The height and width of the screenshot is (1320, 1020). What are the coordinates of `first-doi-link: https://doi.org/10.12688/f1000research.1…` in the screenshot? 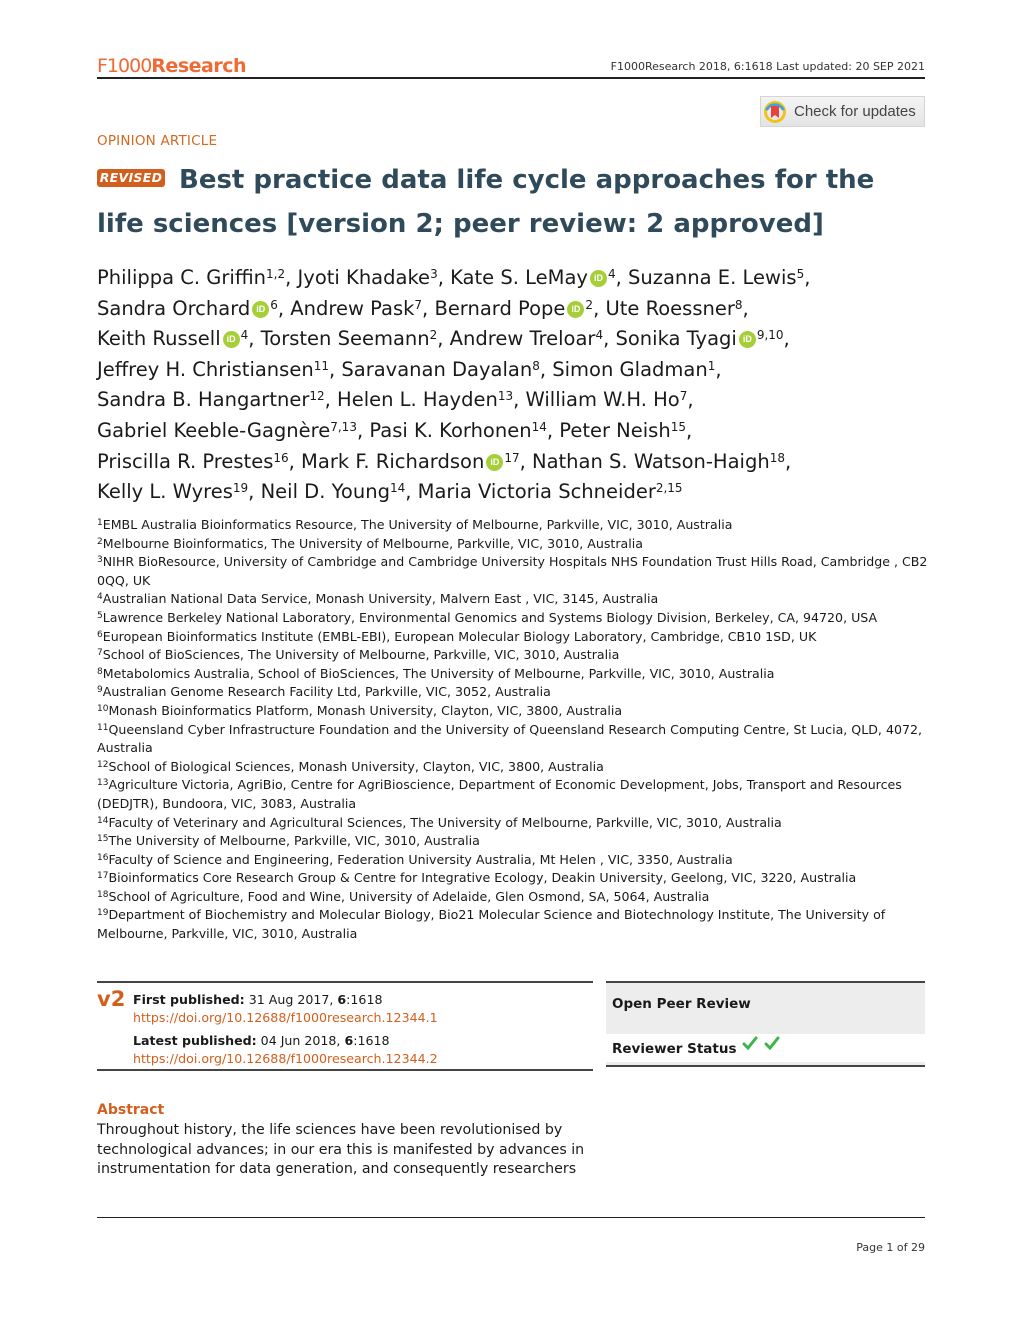 It's located at (285, 1018).